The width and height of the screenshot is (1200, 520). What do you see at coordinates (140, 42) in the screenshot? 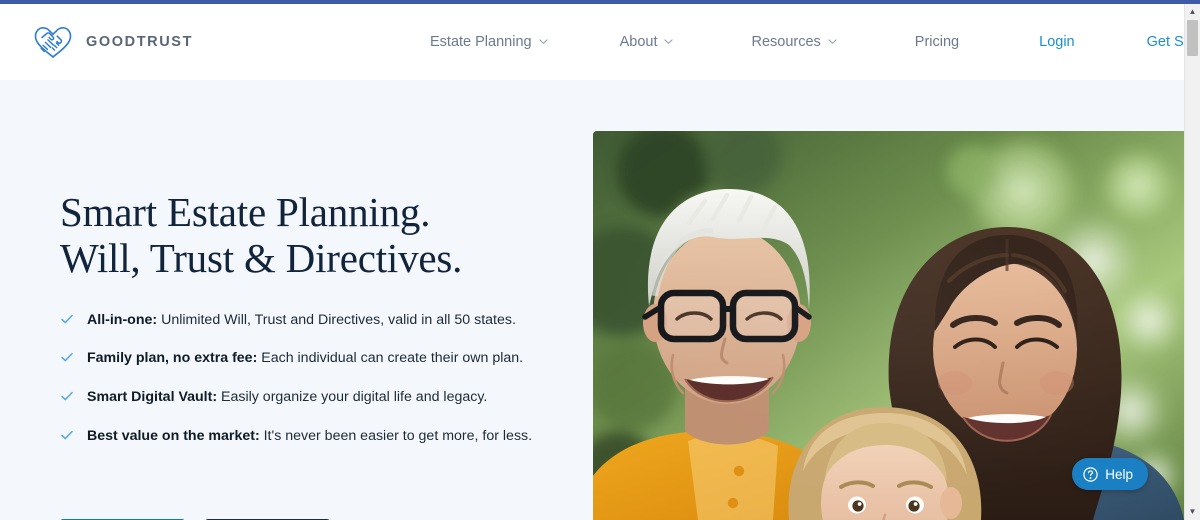
I see `brand-name: GOODTRUST` at bounding box center [140, 42].